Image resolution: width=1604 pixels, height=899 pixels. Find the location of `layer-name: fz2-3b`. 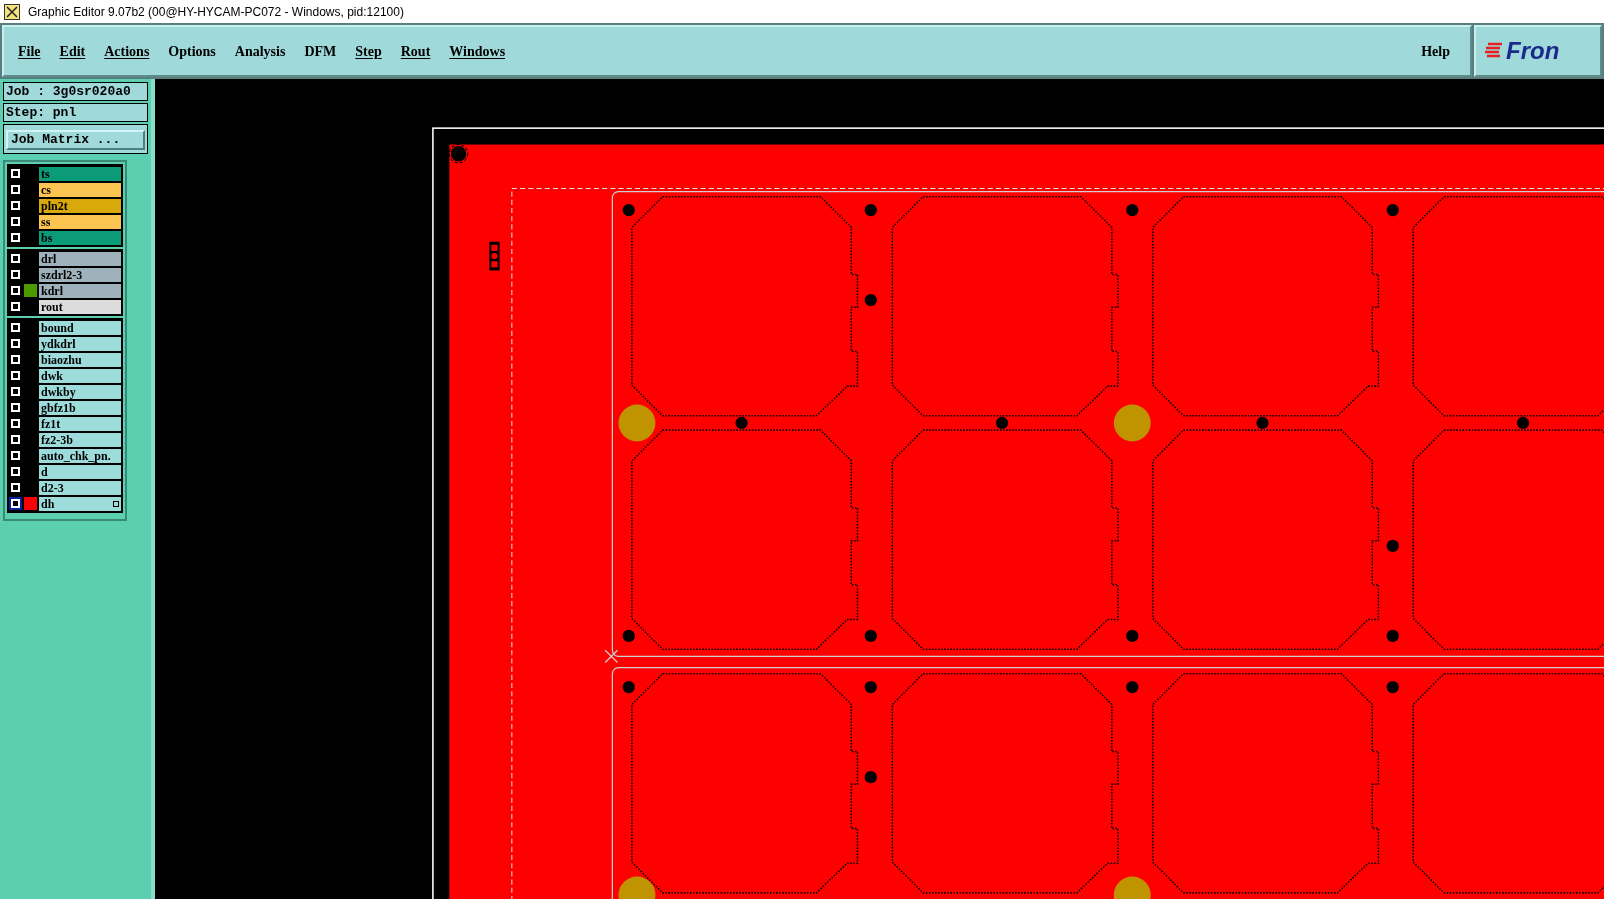

layer-name: fz2-3b is located at coordinates (80, 439).